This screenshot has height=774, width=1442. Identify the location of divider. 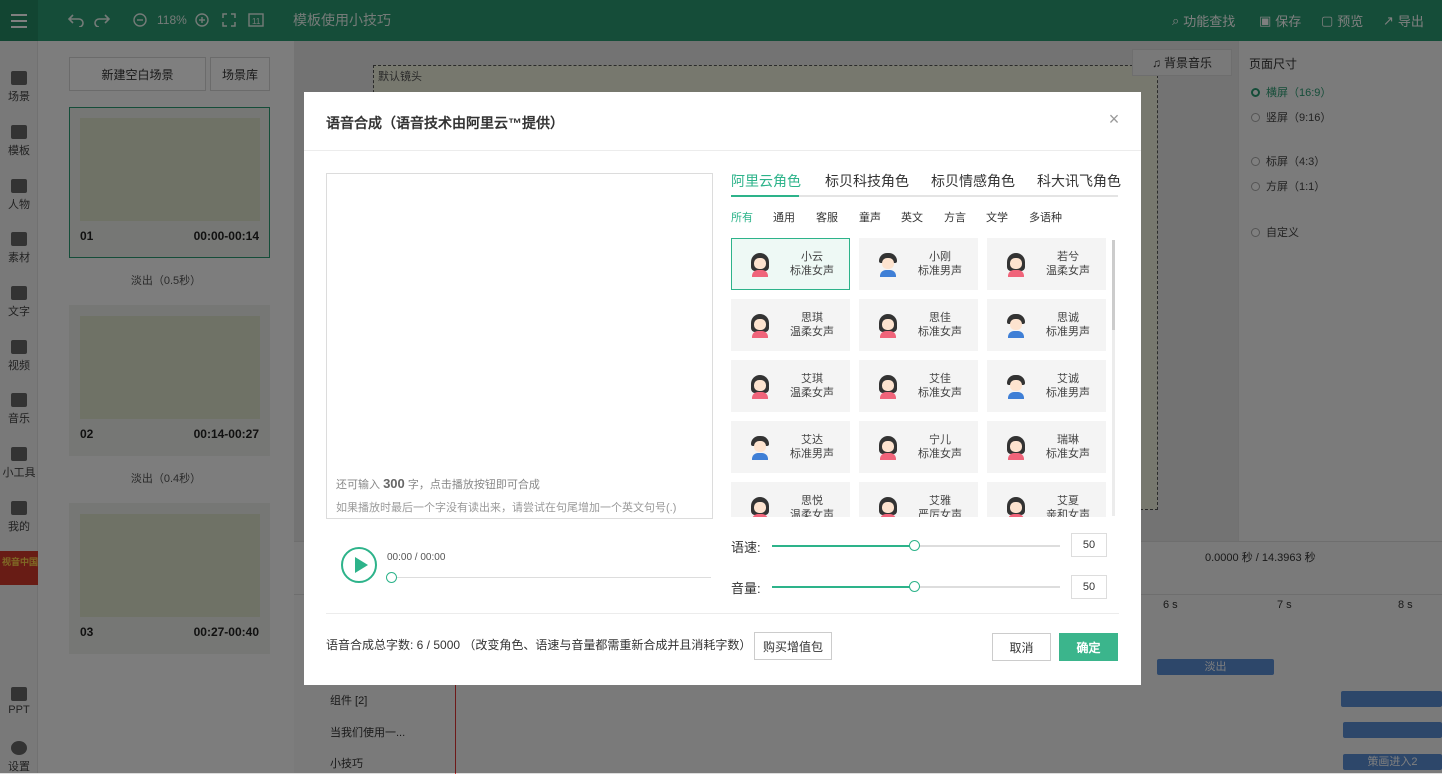
(722, 613).